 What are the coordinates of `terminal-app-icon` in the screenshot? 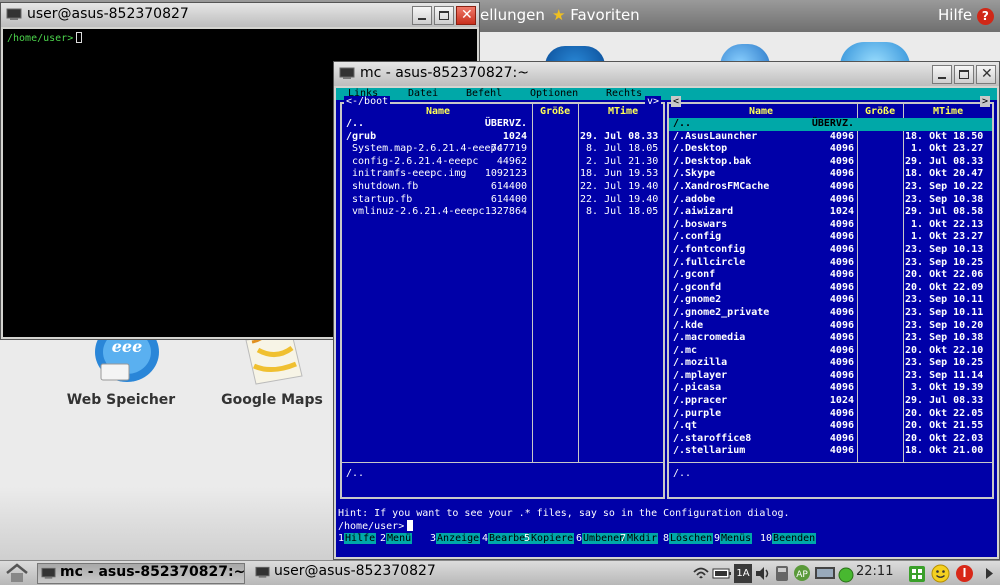 It's located at (262, 572).